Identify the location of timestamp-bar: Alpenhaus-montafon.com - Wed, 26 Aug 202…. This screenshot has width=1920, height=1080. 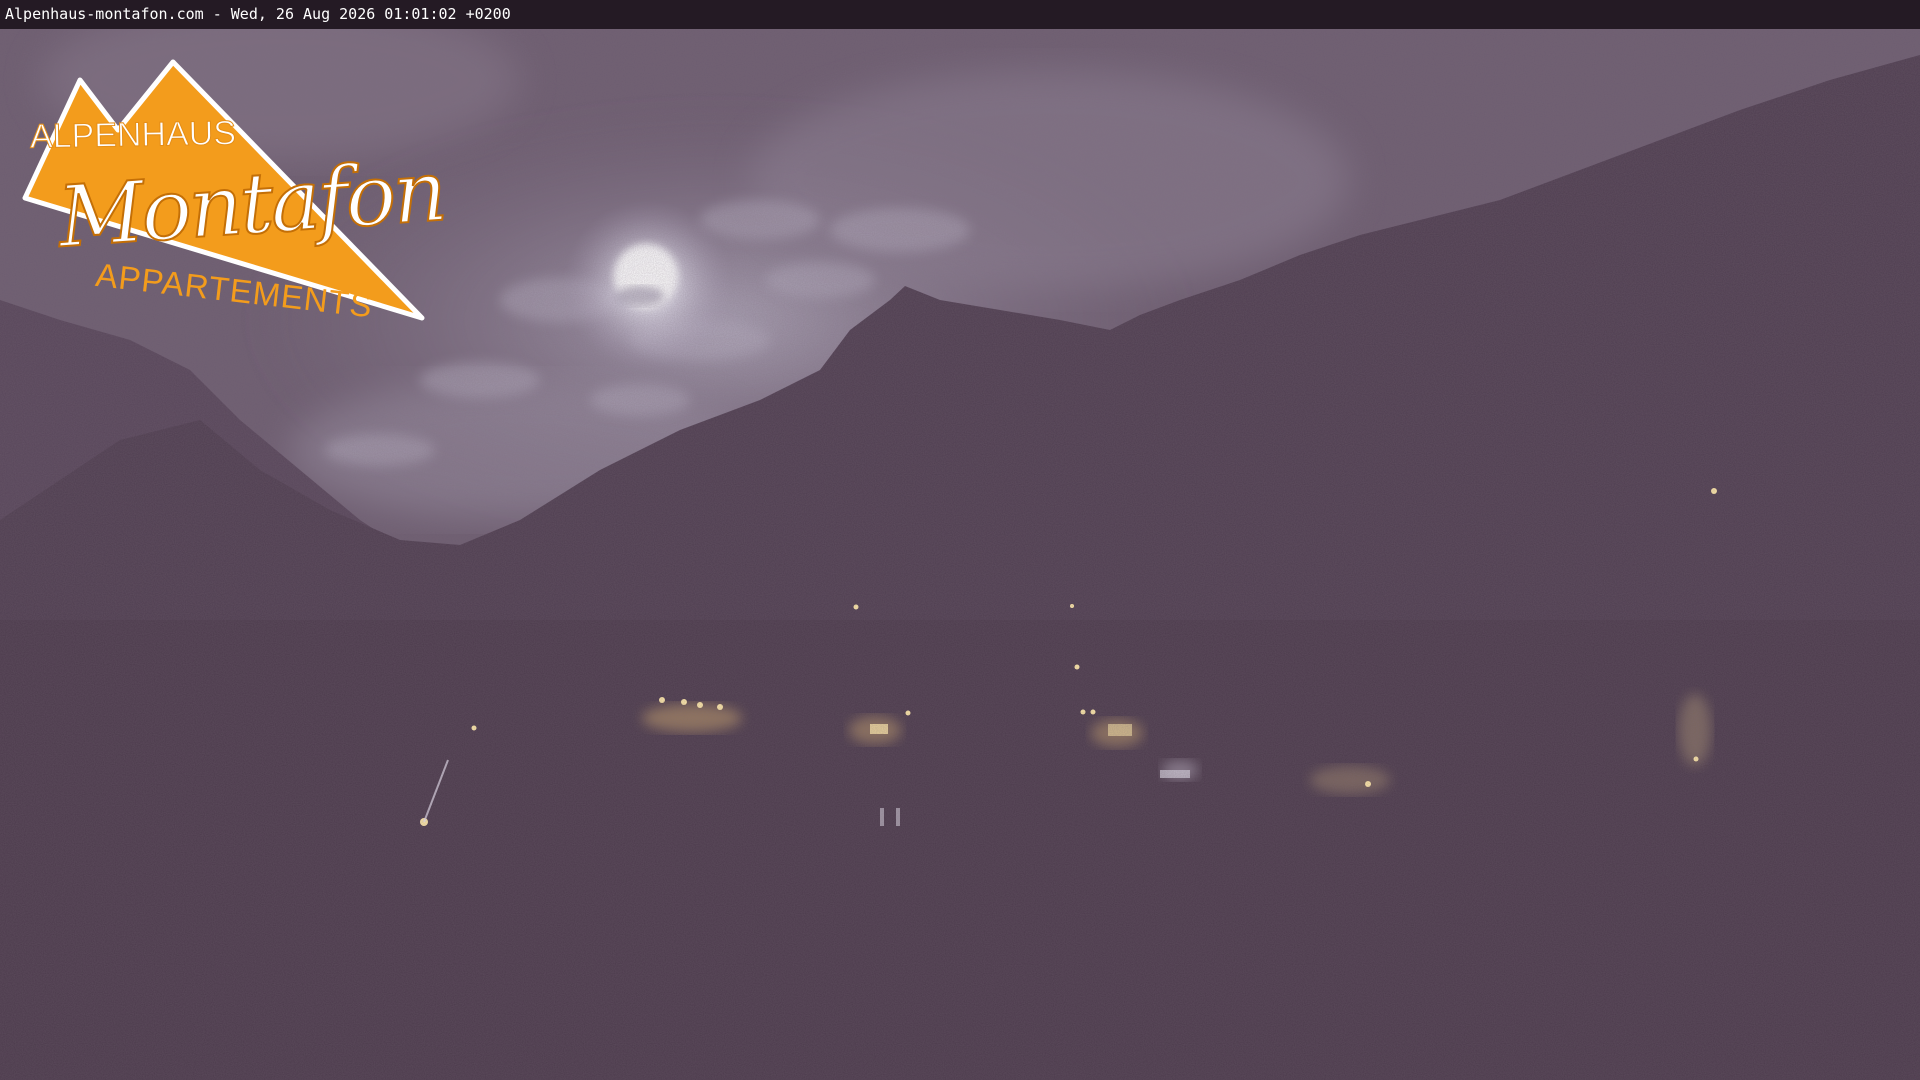
(960, 14).